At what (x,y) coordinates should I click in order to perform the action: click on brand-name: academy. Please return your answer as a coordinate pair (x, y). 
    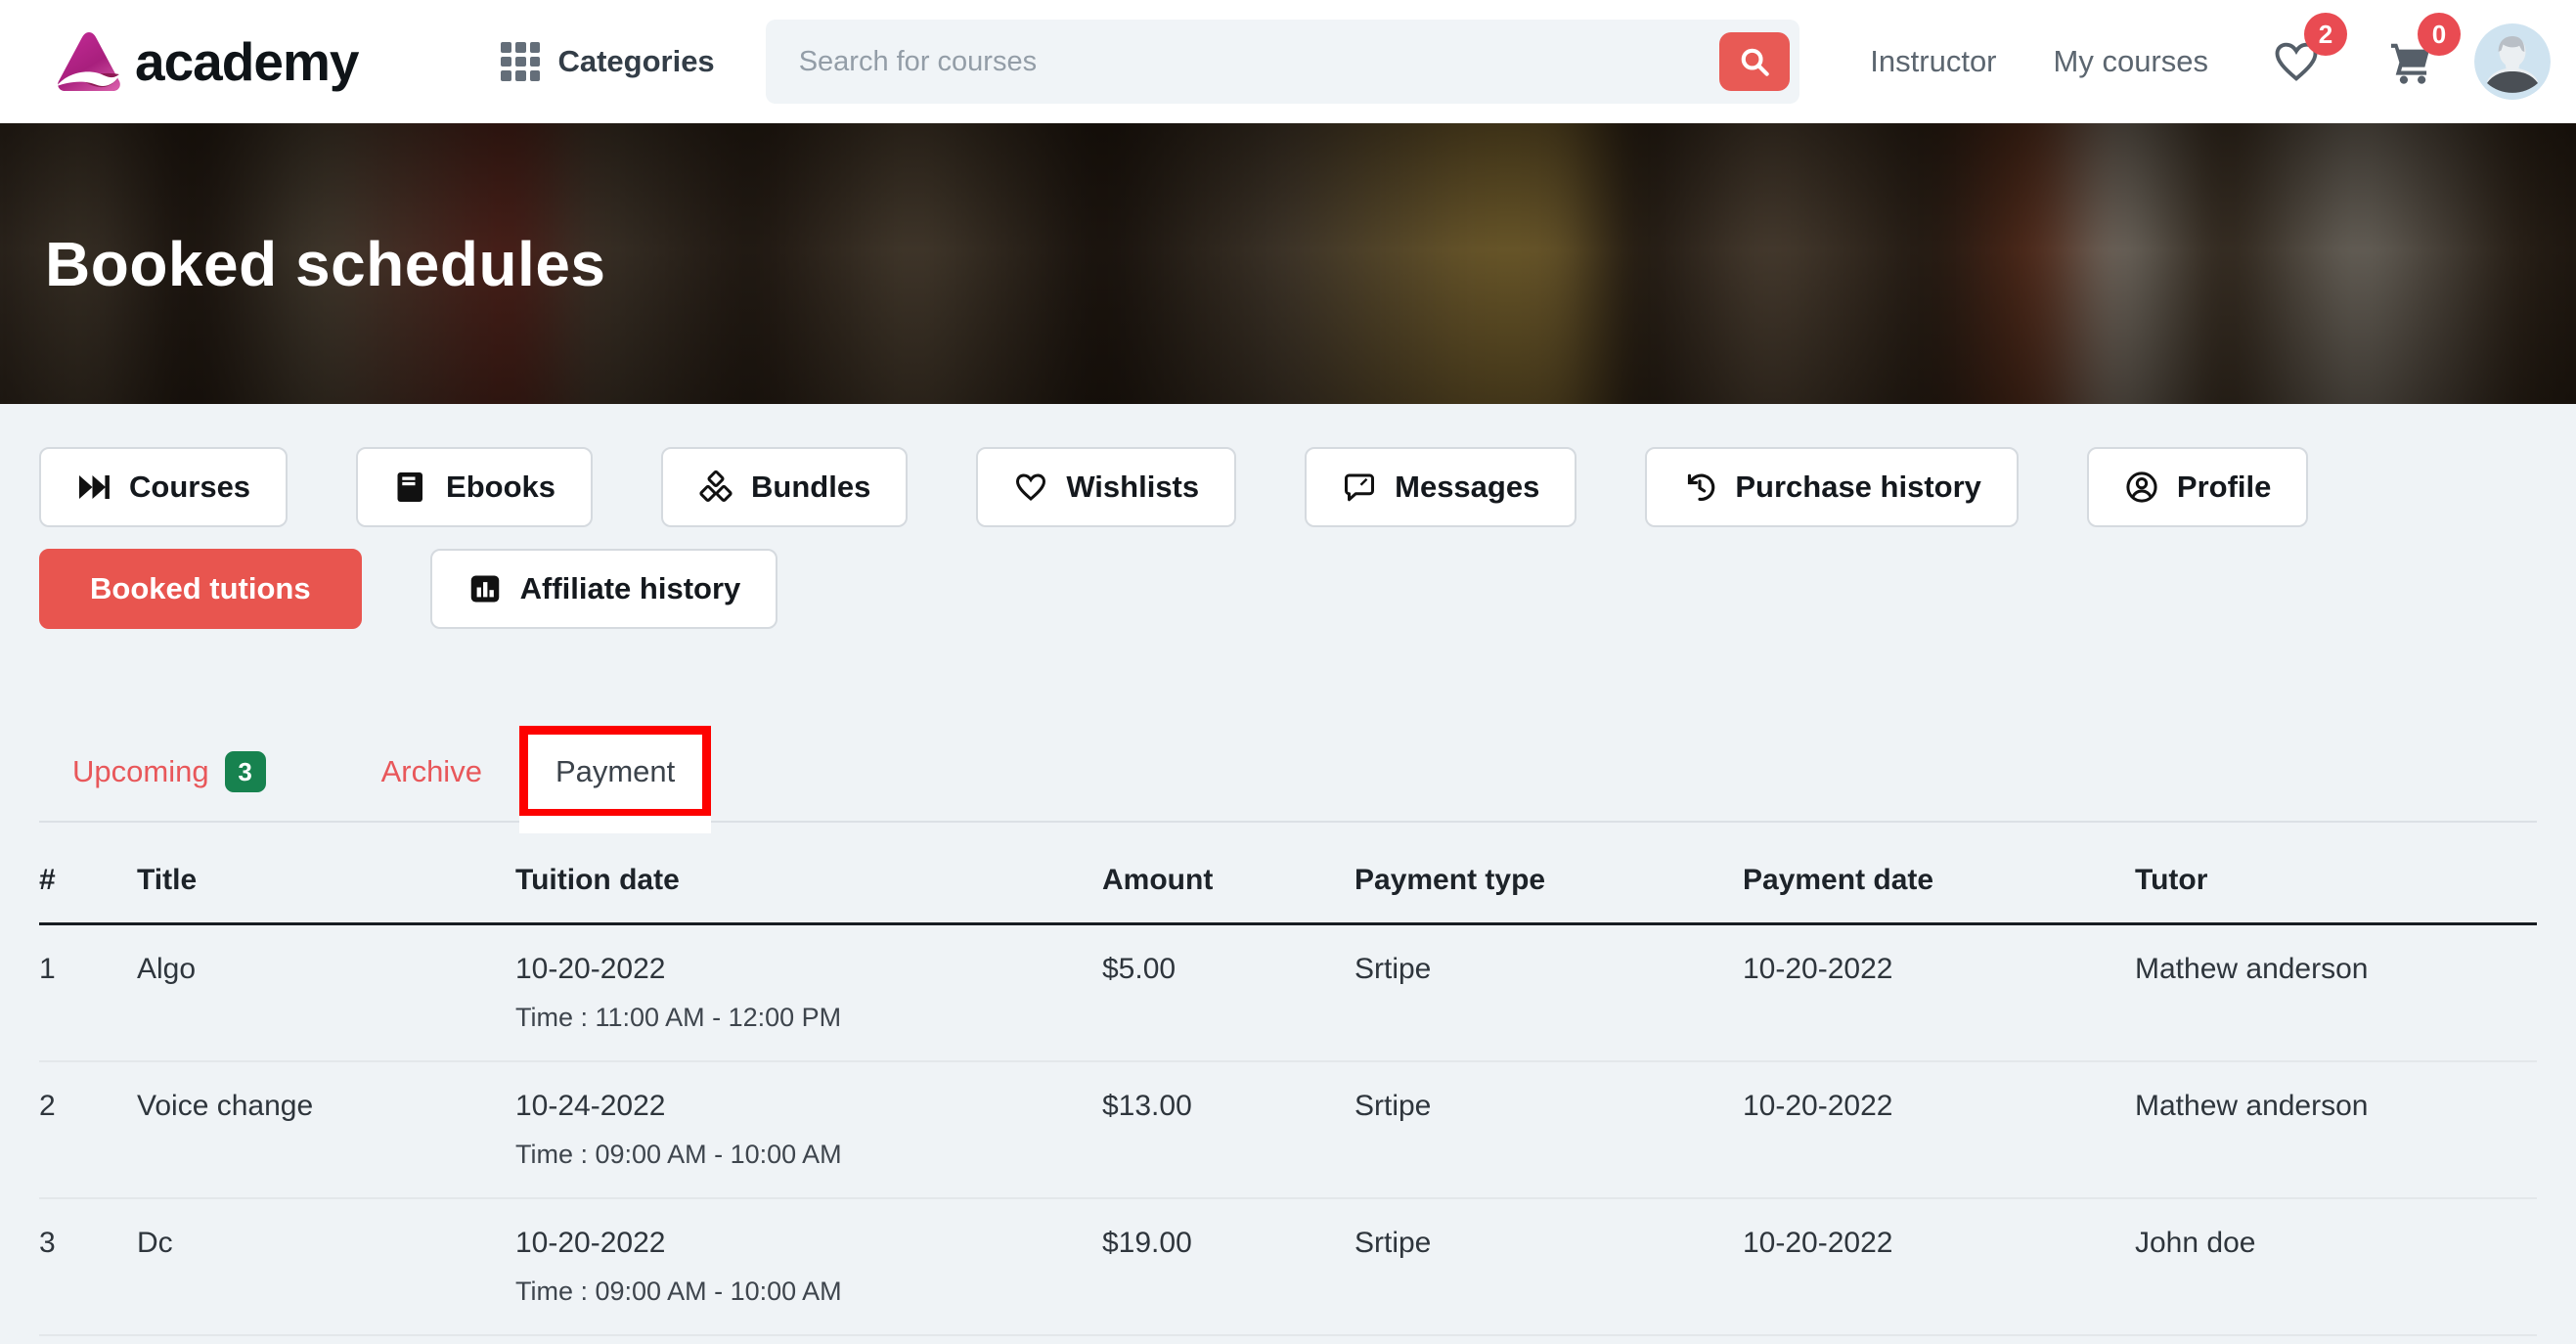
    Looking at the image, I should click on (247, 61).